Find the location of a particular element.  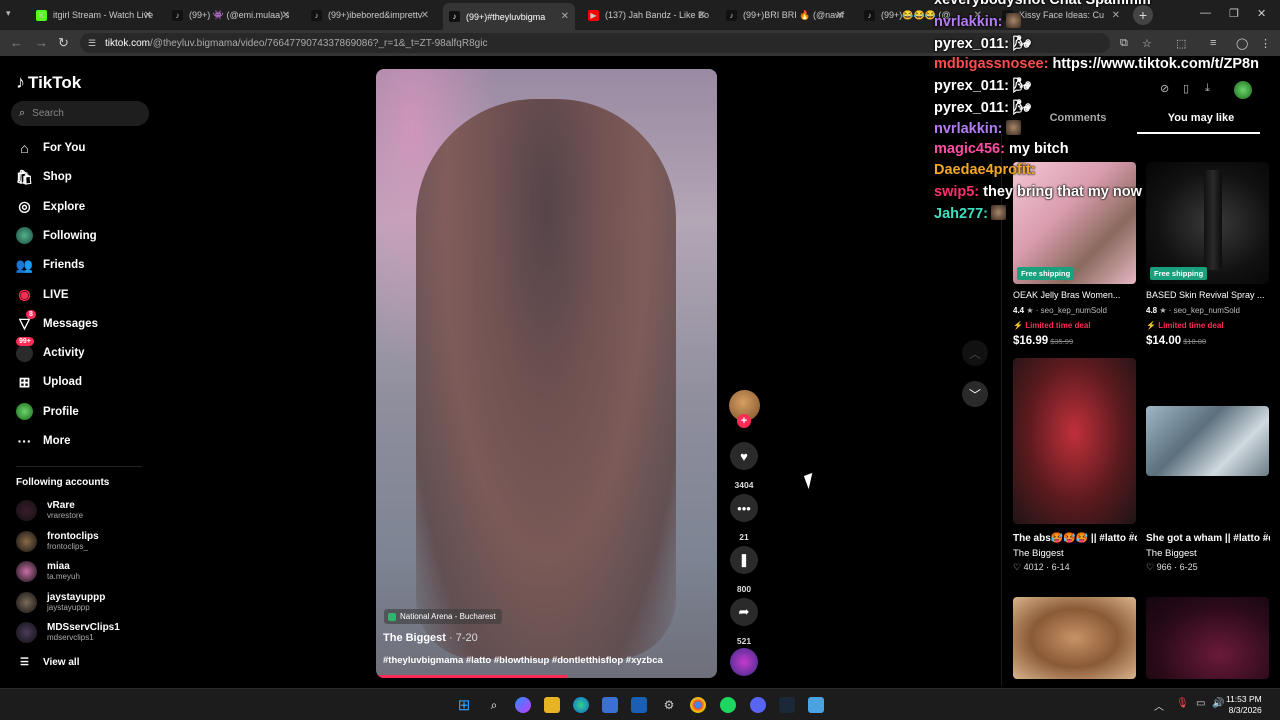

comment-action: ••• 21 is located at coordinates (744, 518).